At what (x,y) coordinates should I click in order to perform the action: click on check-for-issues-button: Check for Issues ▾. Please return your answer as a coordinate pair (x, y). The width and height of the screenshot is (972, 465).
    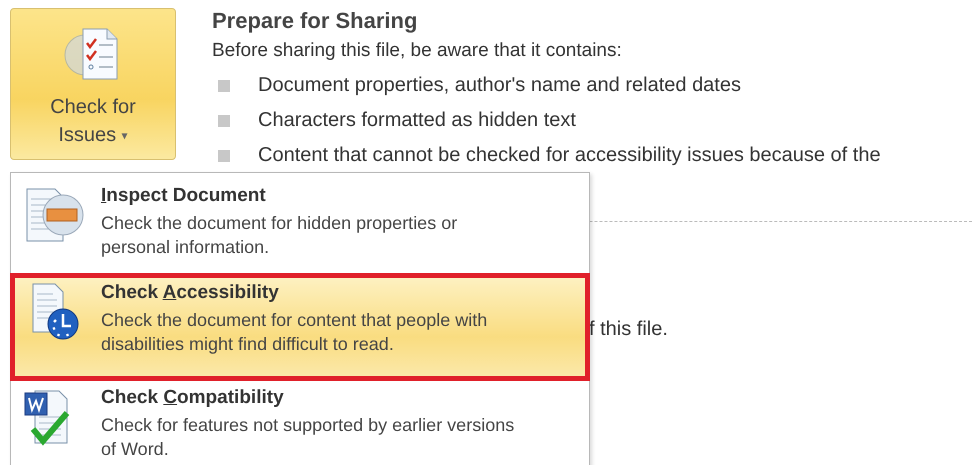
    Looking at the image, I should click on (93, 84).